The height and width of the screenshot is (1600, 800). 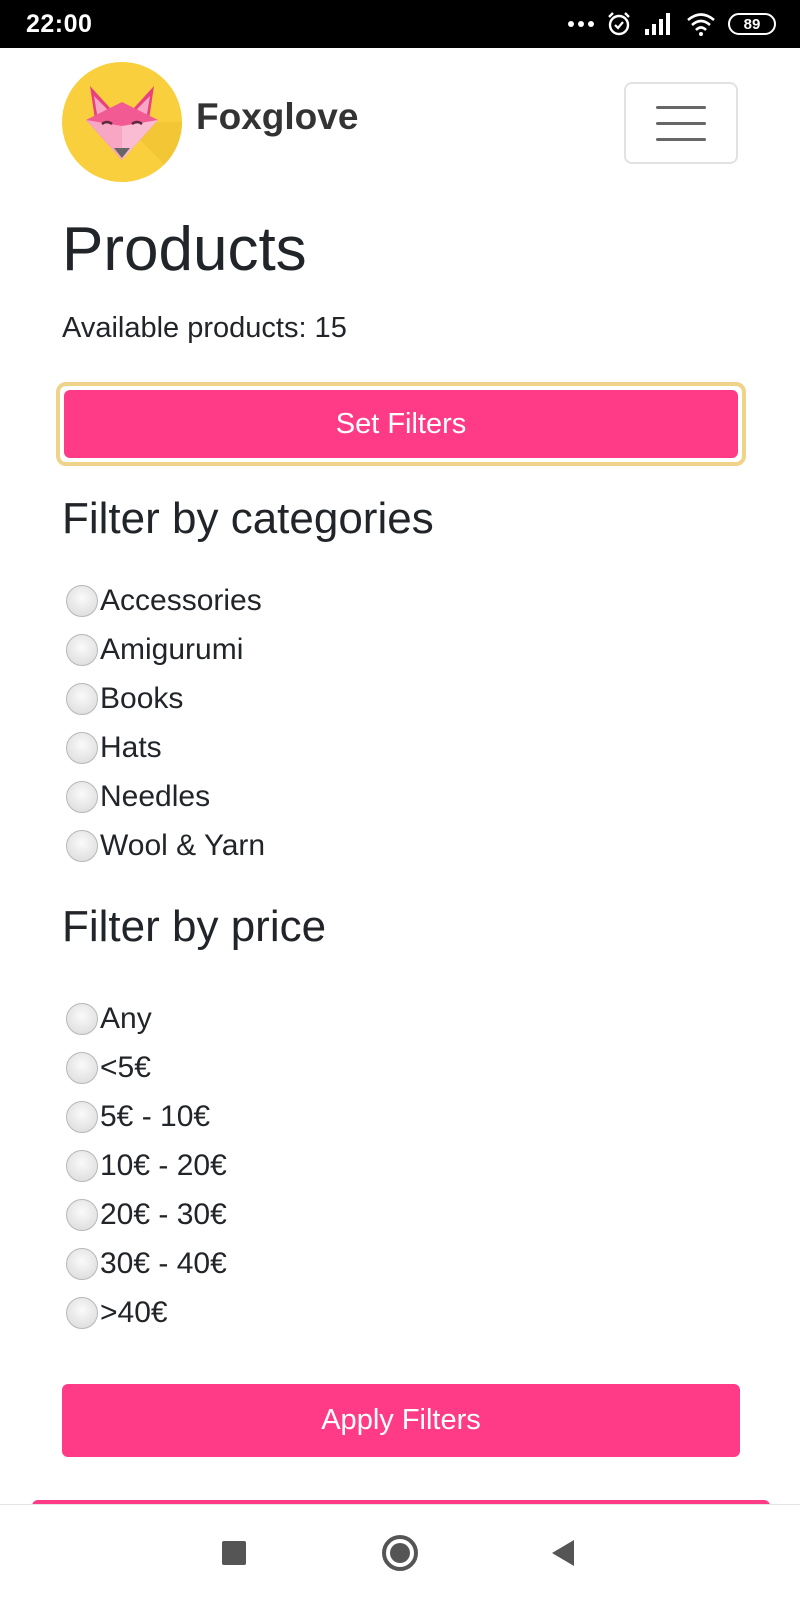 I want to click on signal-icon, so click(x=657, y=24).